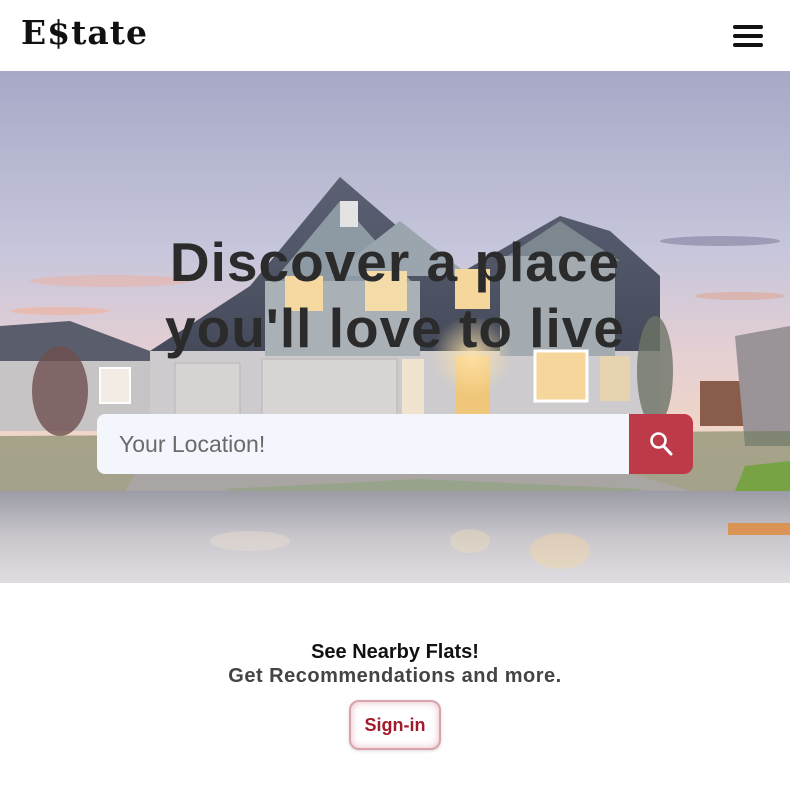  I want to click on search-button, so click(661, 444).